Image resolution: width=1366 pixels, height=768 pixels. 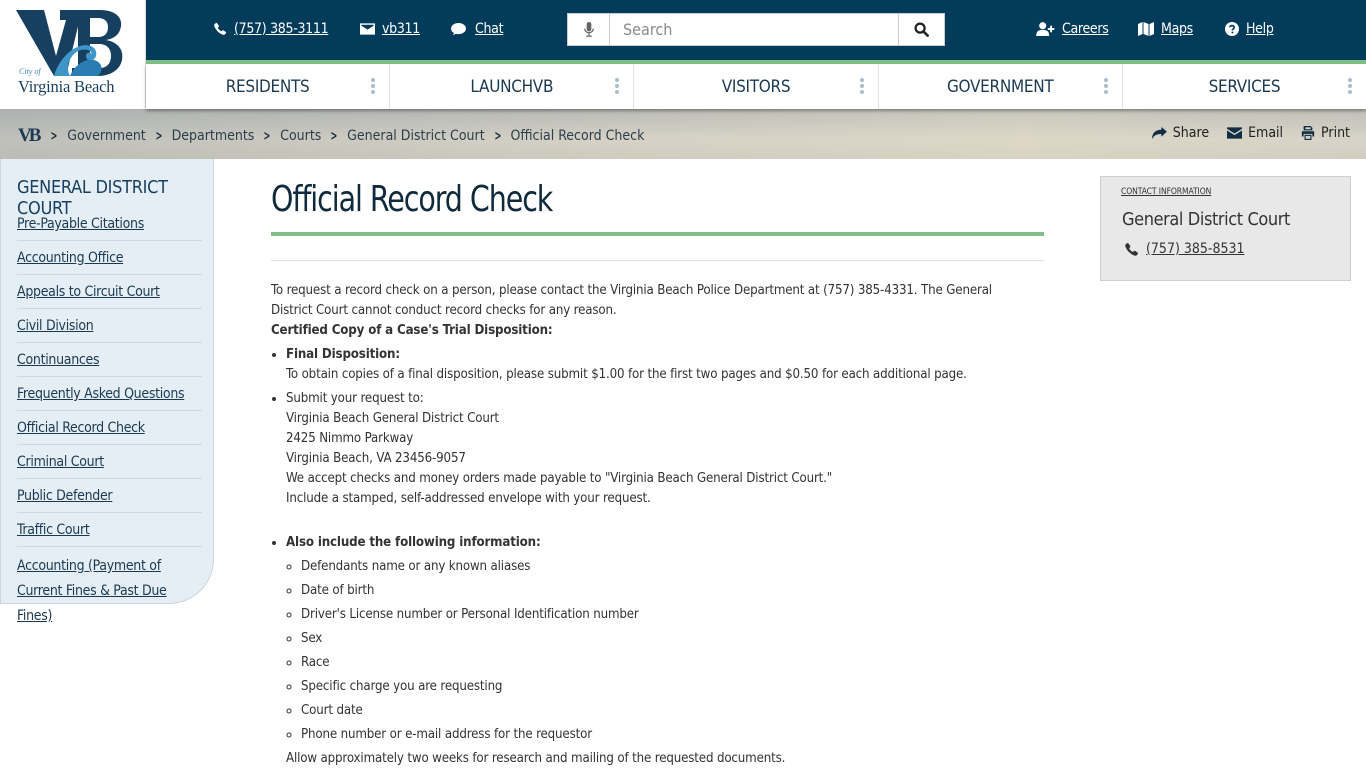 I want to click on contact-information-link: CONTACT INFORMATION, so click(x=1166, y=192).